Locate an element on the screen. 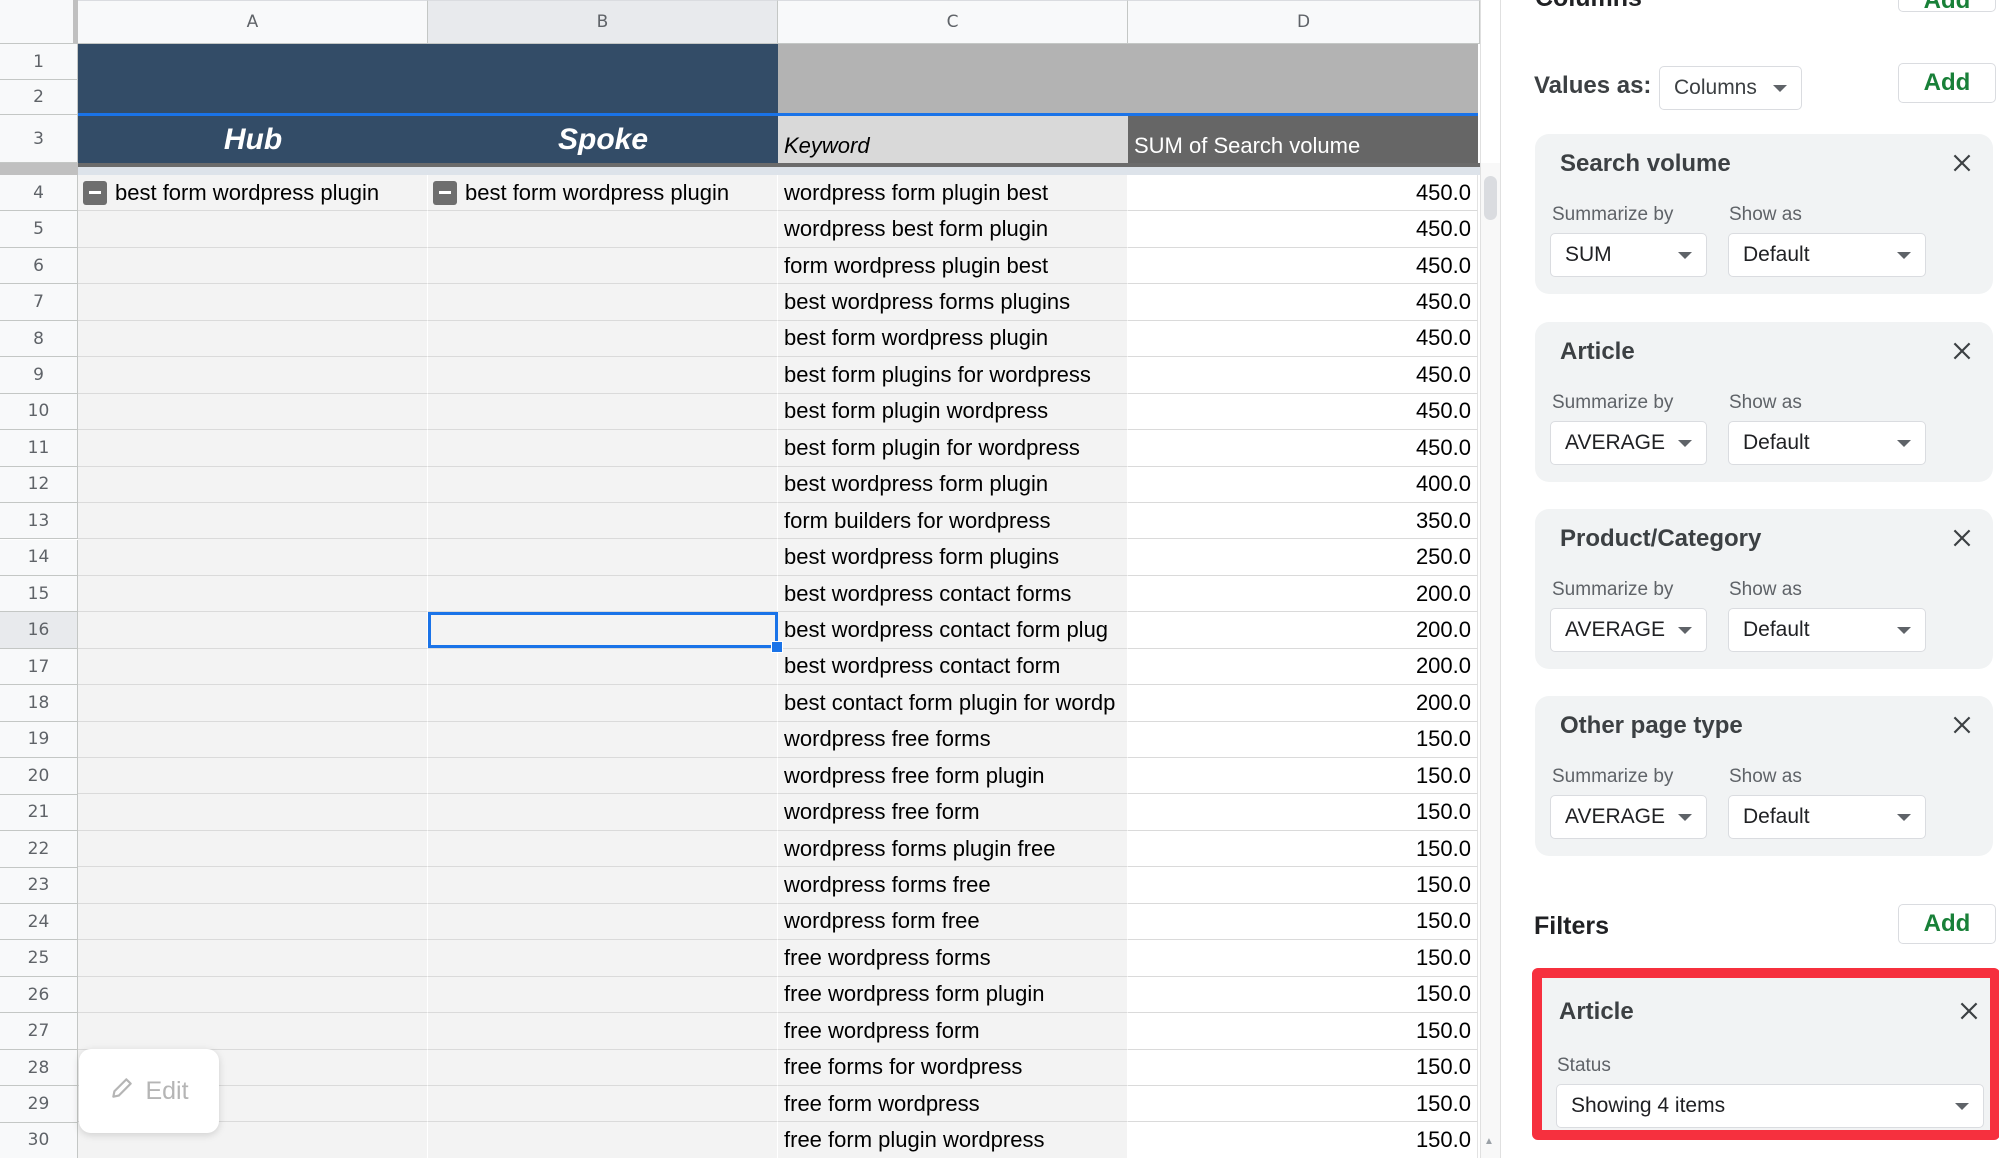  keyword-cell: best wordpress contact forms is located at coordinates (953, 594).